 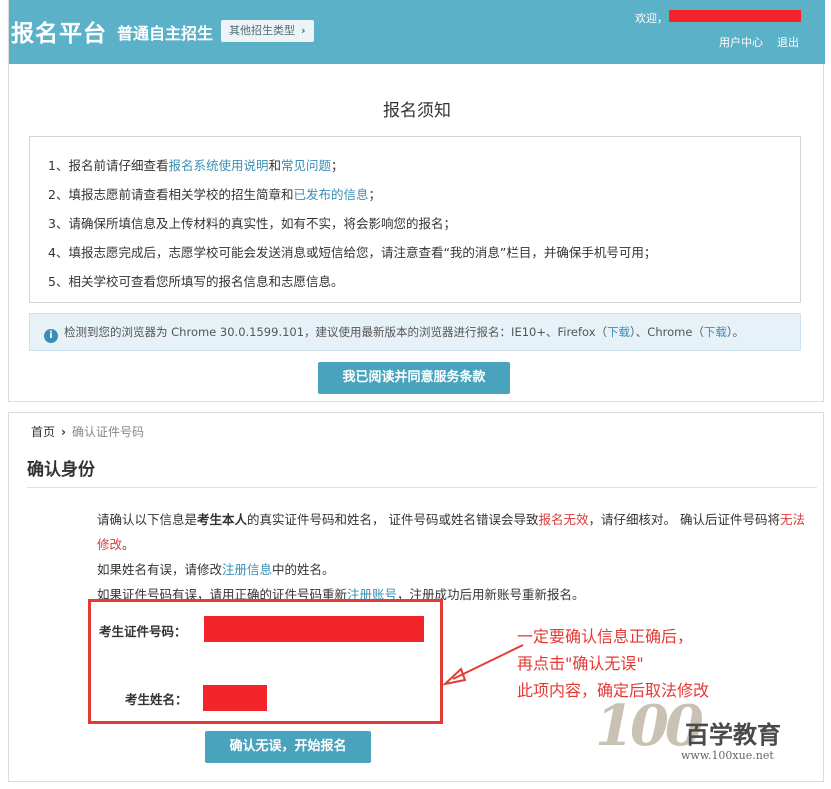 I want to click on annotation-text: 一定要确认信息正确后， 再点击"确认无误" 此项内容，确定后取法修改, so click(x=613, y=663).